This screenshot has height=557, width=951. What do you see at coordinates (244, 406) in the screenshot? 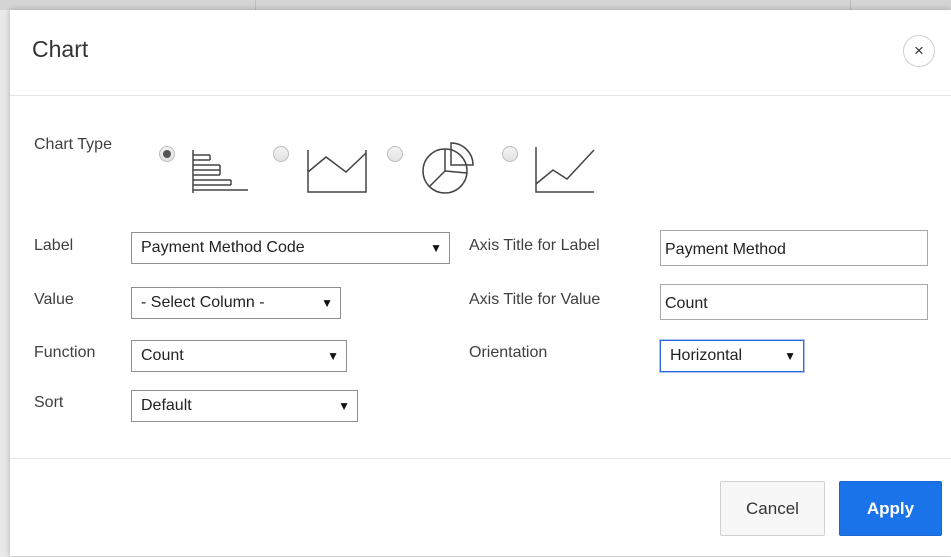
I see `sort-select: Default ▼` at bounding box center [244, 406].